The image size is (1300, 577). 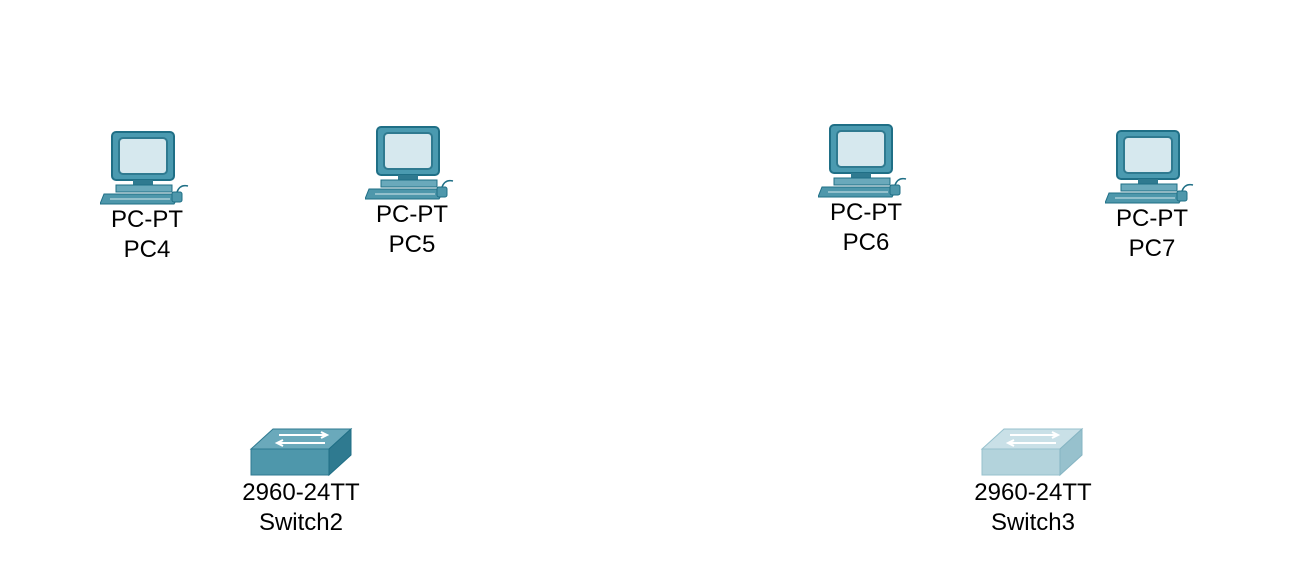 What do you see at coordinates (1033, 522) in the screenshot?
I see `device-name: Switch3` at bounding box center [1033, 522].